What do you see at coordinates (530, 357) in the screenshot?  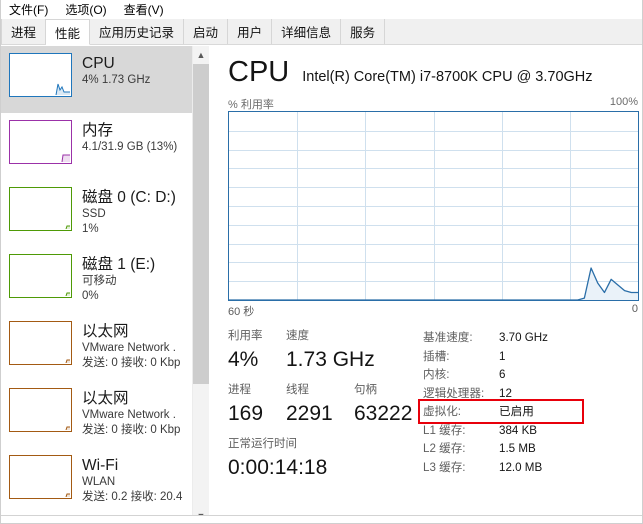 I see `spec-sockets: 插槽: 1` at bounding box center [530, 357].